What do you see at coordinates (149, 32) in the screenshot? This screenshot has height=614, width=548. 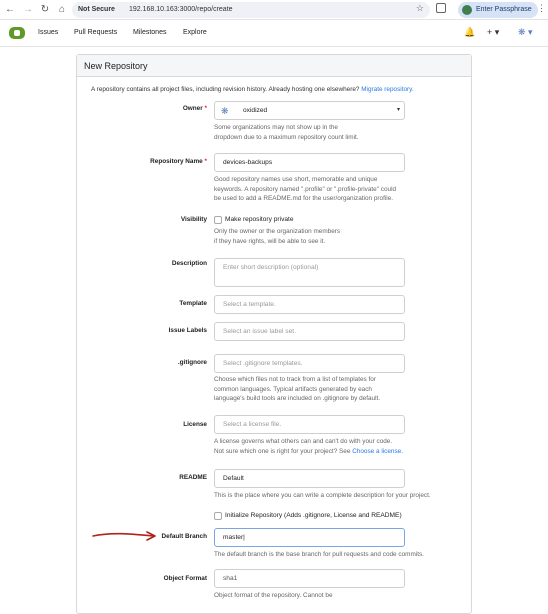 I see `nav-milestones: Milestones` at bounding box center [149, 32].